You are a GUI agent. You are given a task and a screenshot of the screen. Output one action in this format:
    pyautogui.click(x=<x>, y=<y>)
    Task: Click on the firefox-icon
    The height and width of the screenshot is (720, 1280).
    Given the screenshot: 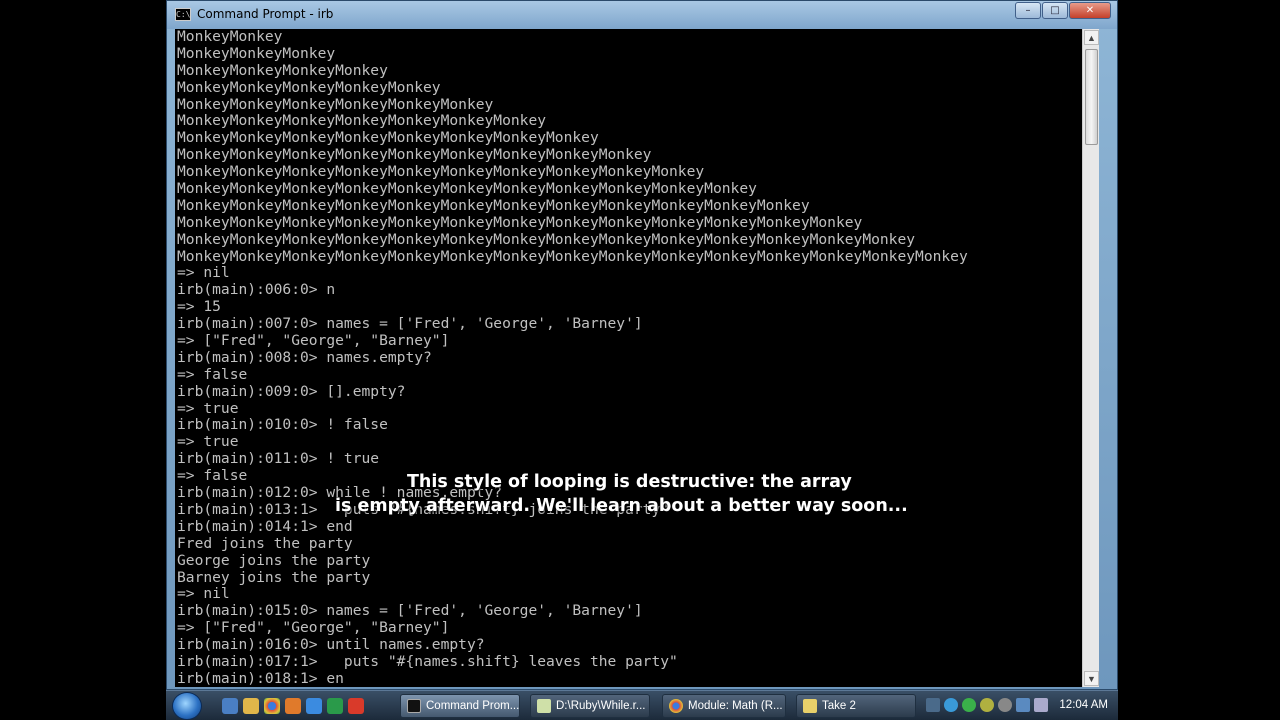 What is the action you would take?
    pyautogui.click(x=293, y=706)
    